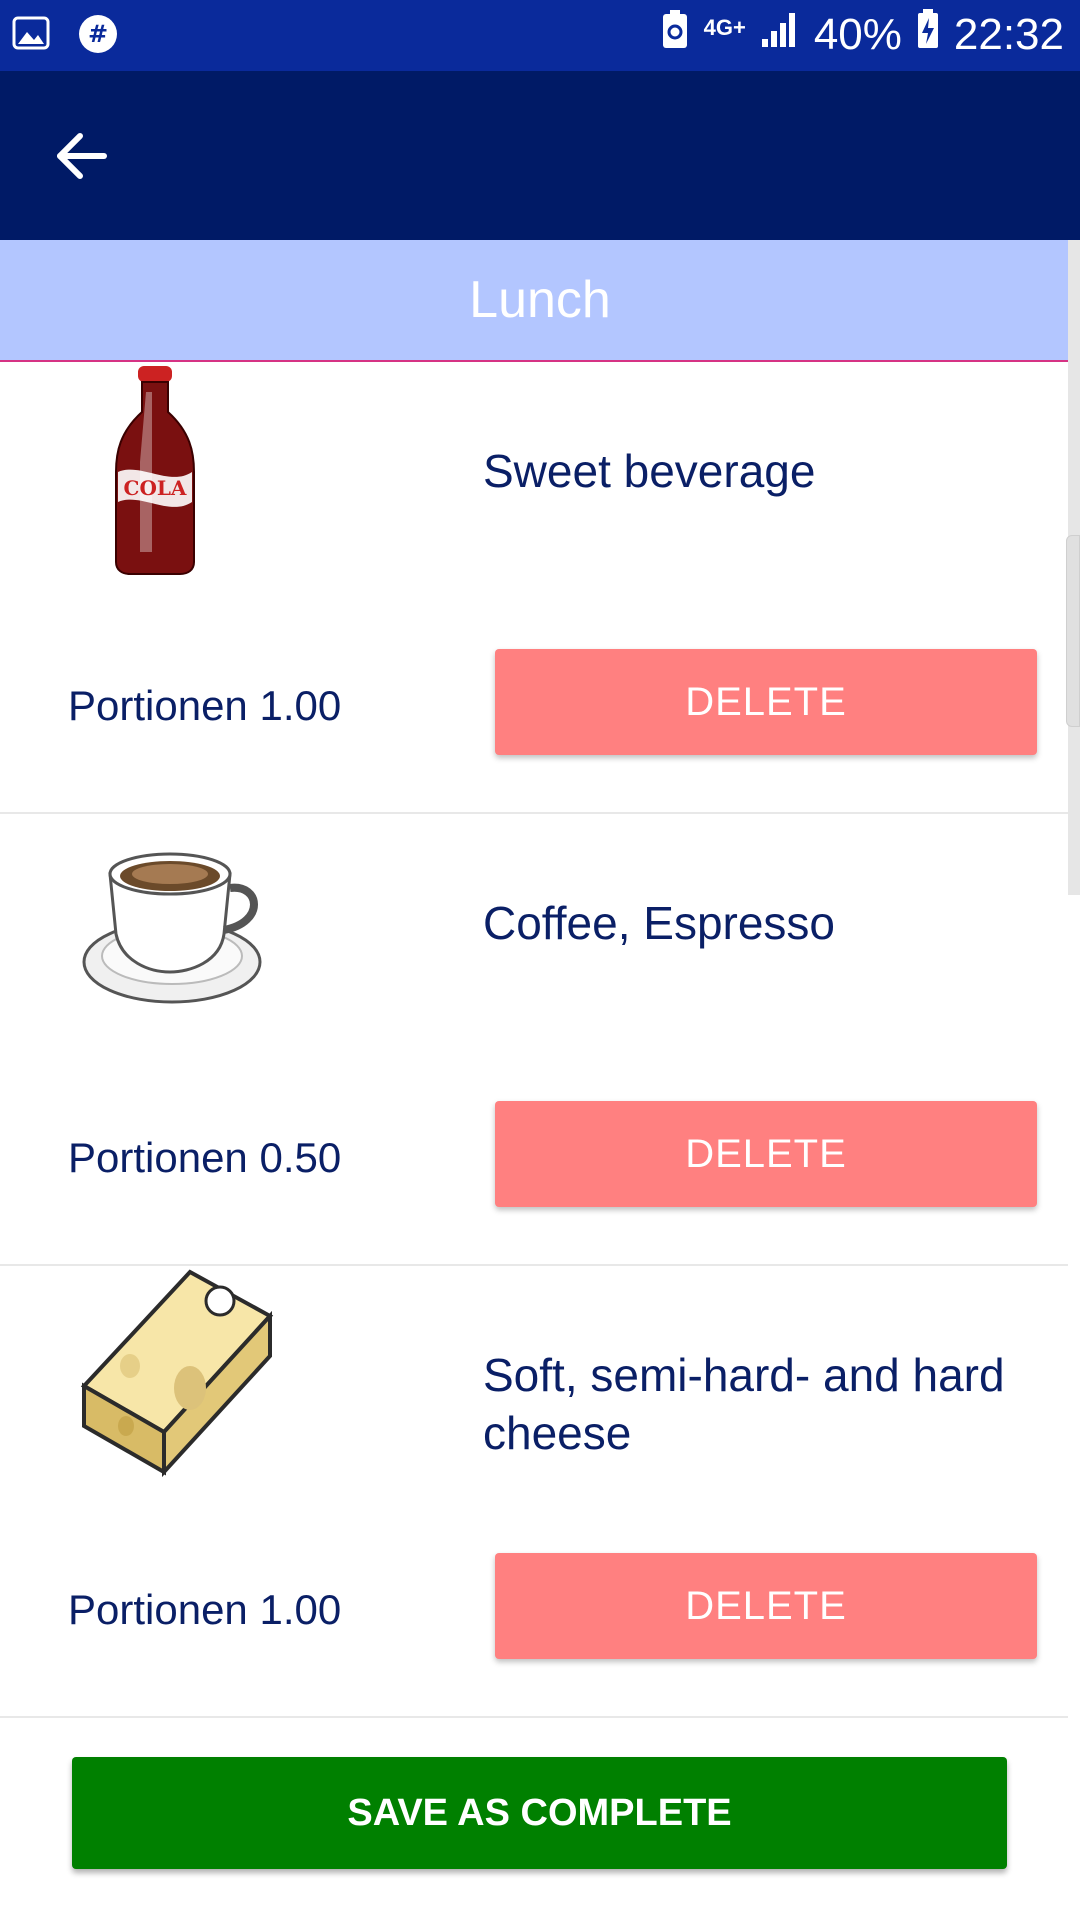 This screenshot has width=1080, height=1920. What do you see at coordinates (857, 34) in the screenshot?
I see `battery-percent: 40%` at bounding box center [857, 34].